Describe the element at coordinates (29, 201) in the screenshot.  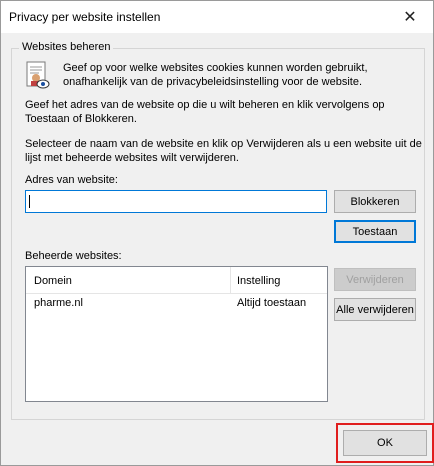
I see `text-caret` at that location.